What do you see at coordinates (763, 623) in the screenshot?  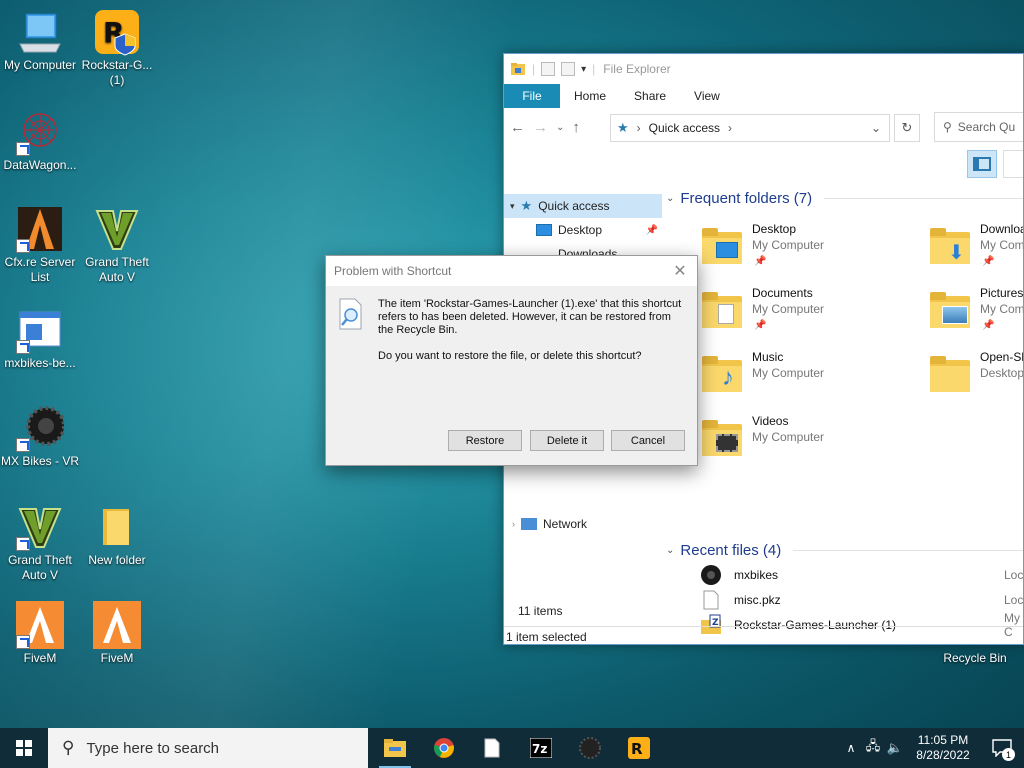 I see `status-bar: 11 items 1 item selected` at bounding box center [763, 623].